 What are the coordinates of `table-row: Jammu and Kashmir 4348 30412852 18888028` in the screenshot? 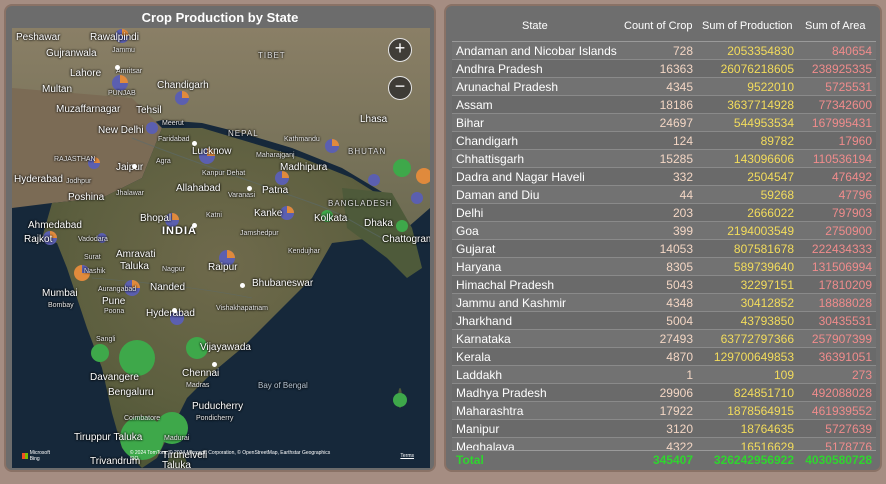 It's located at (664, 303).